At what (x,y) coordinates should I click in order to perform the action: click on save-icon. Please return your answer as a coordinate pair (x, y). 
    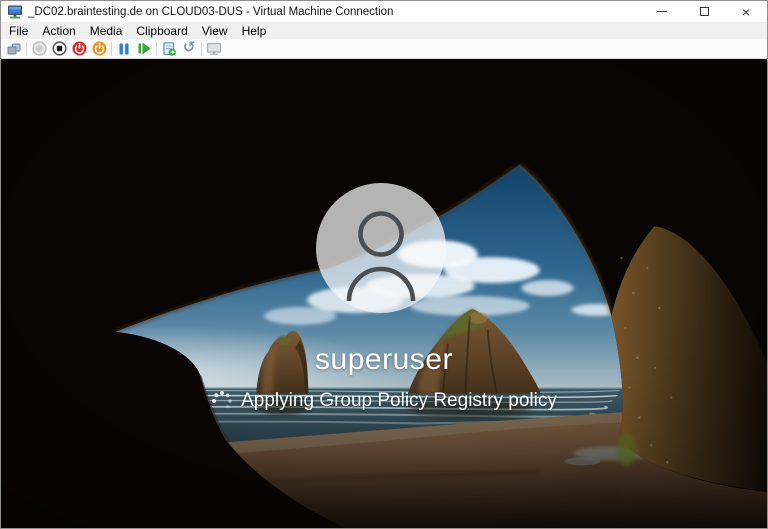
    Looking at the image, I should click on (99, 48).